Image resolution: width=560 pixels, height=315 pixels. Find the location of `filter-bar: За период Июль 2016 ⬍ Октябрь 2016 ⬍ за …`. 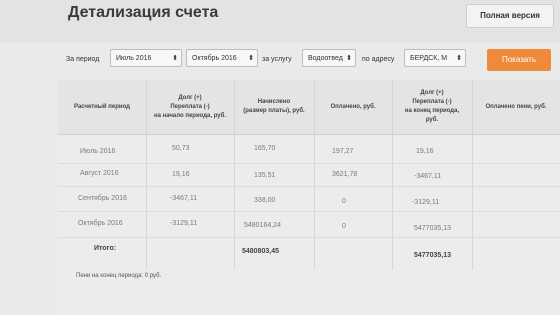

filter-bar: За период Июль 2016 ⬍ Октябрь 2016 ⬍ за … is located at coordinates (312, 60).